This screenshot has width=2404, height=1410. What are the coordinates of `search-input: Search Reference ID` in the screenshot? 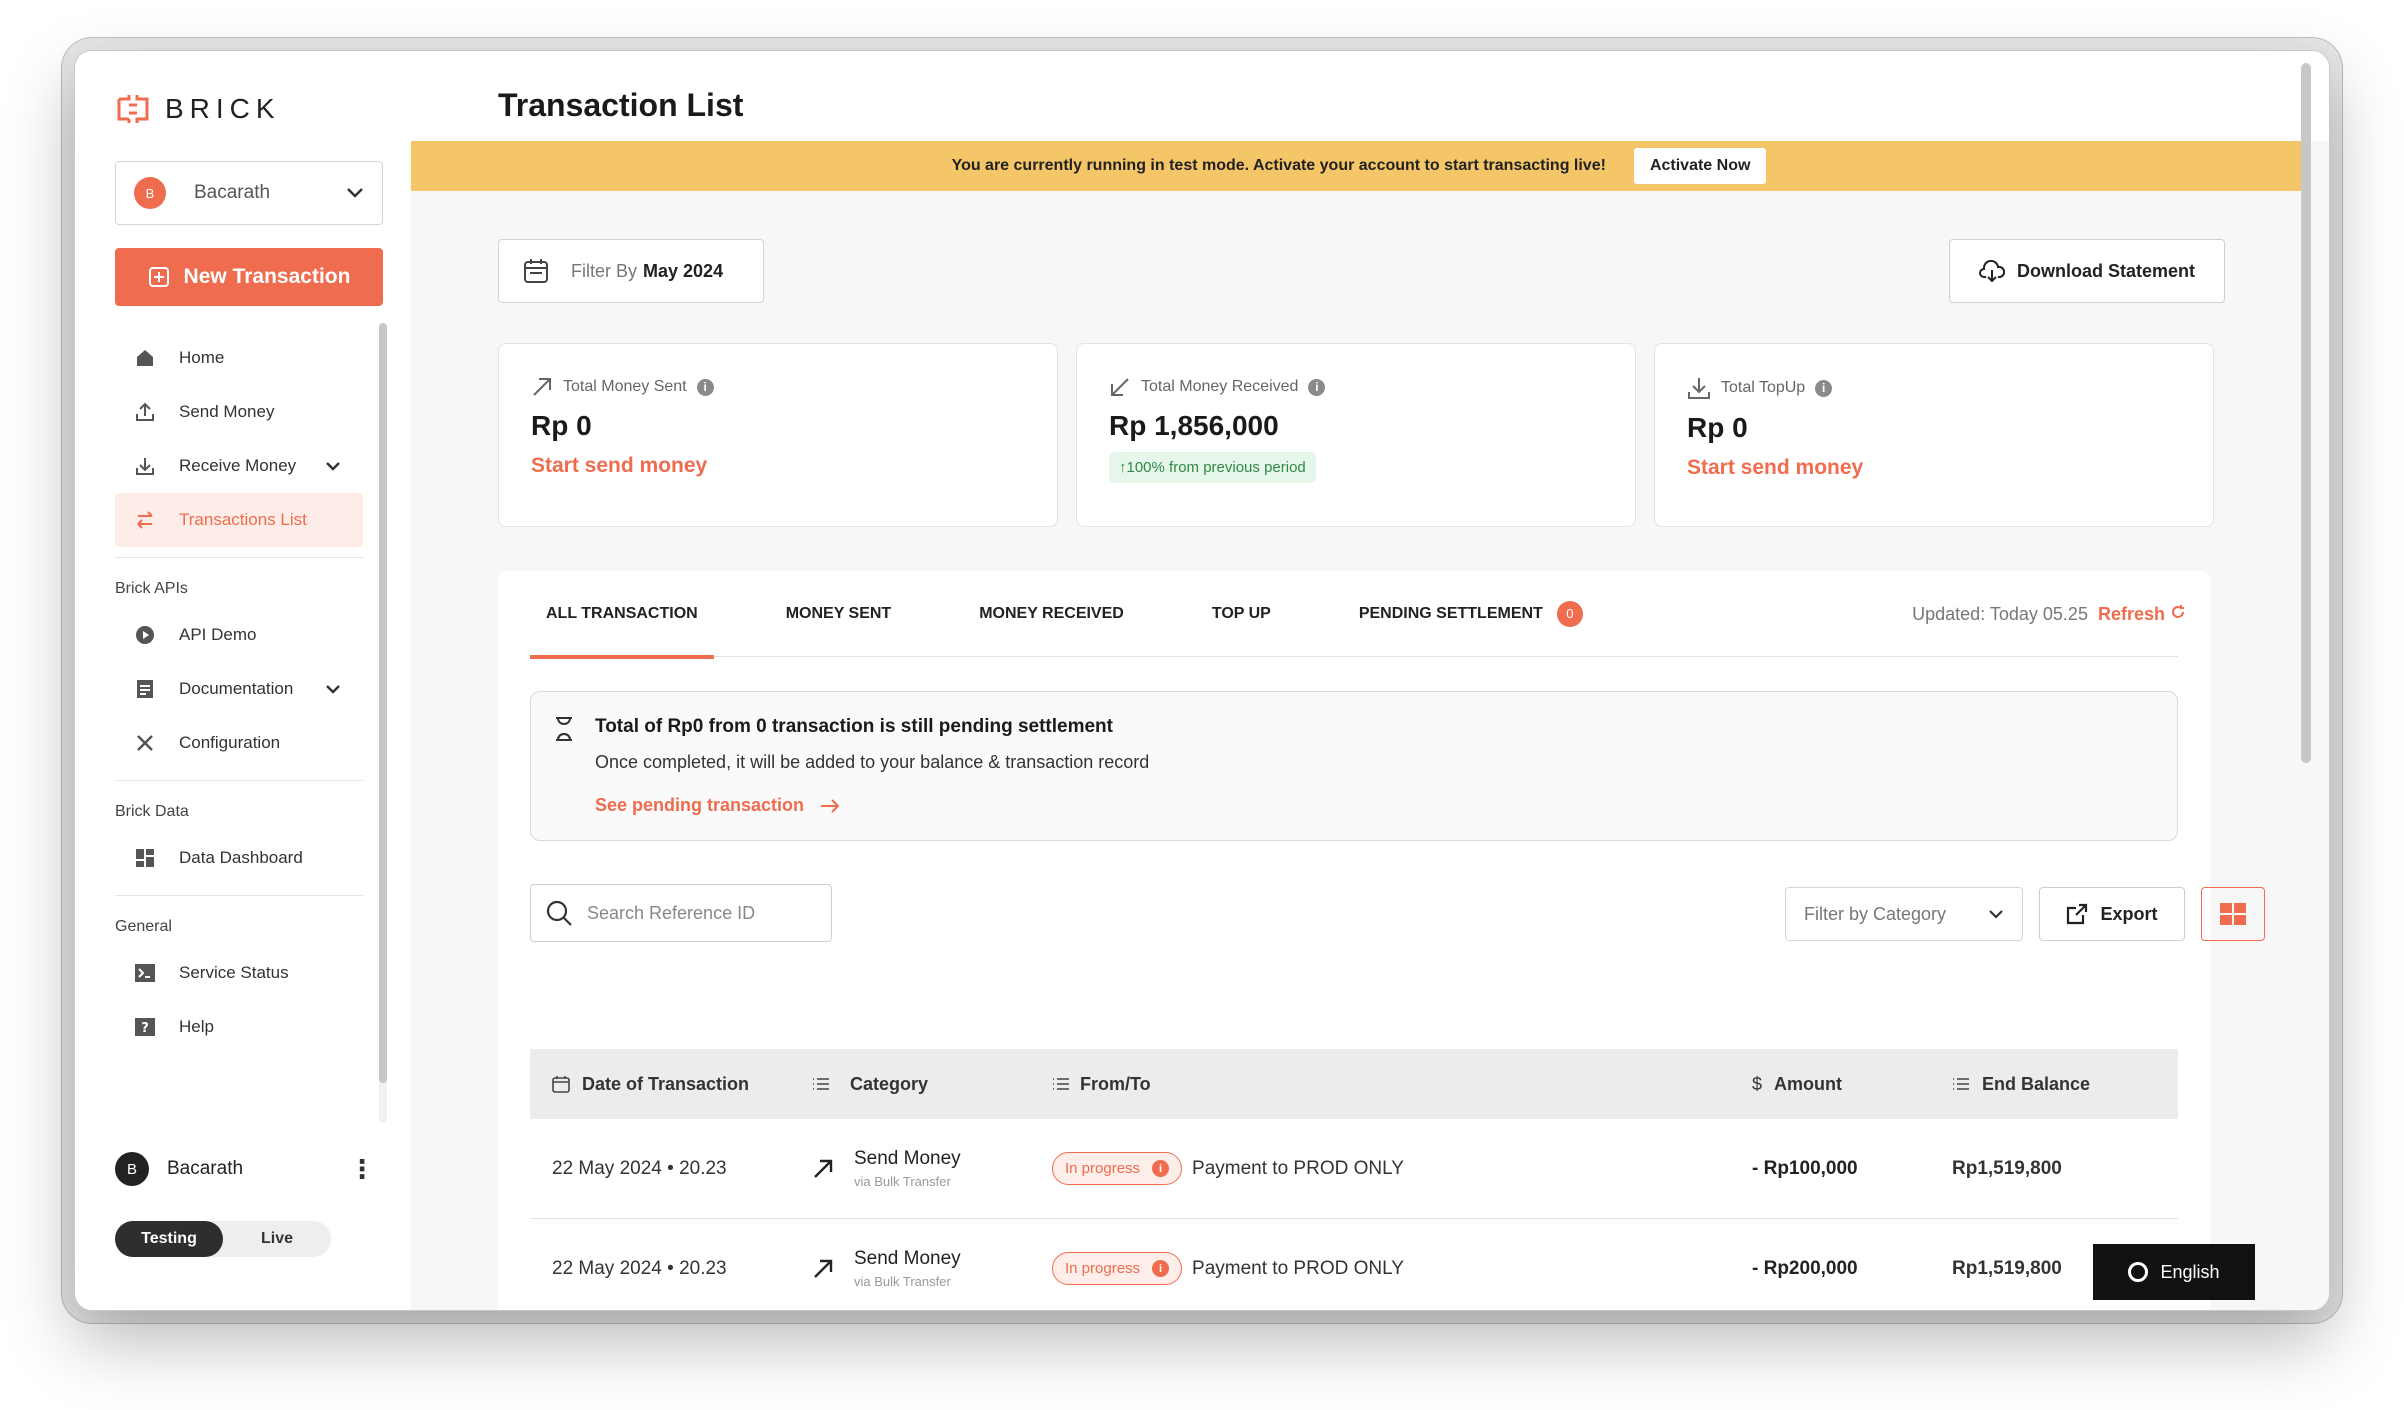 It's located at (681, 913).